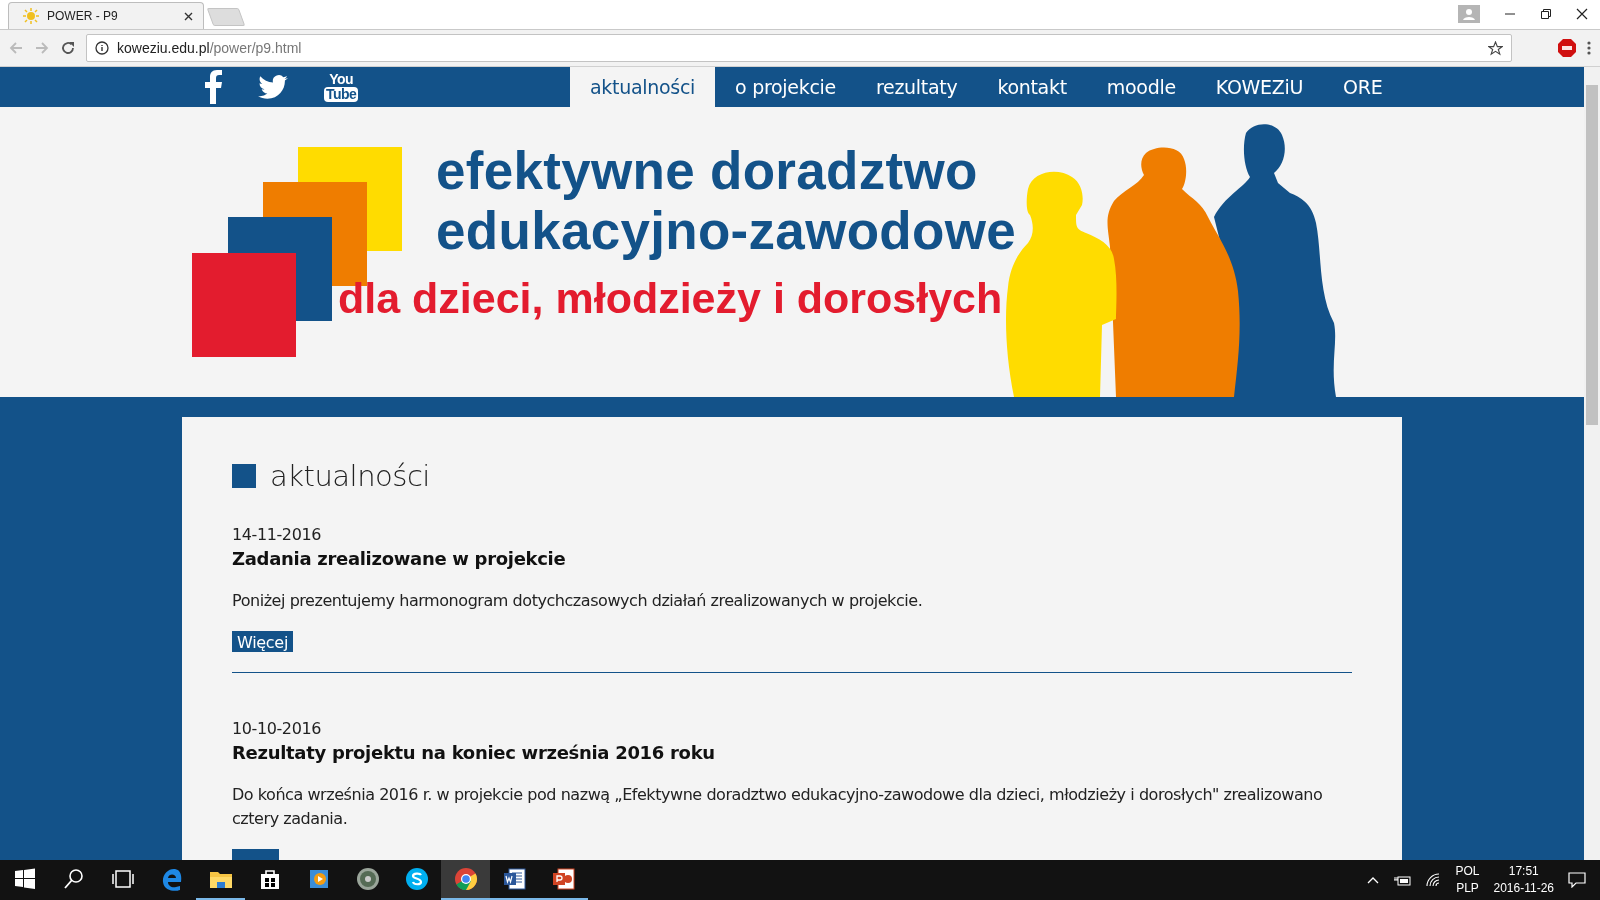  I want to click on chevron-up-icon, so click(1373, 880).